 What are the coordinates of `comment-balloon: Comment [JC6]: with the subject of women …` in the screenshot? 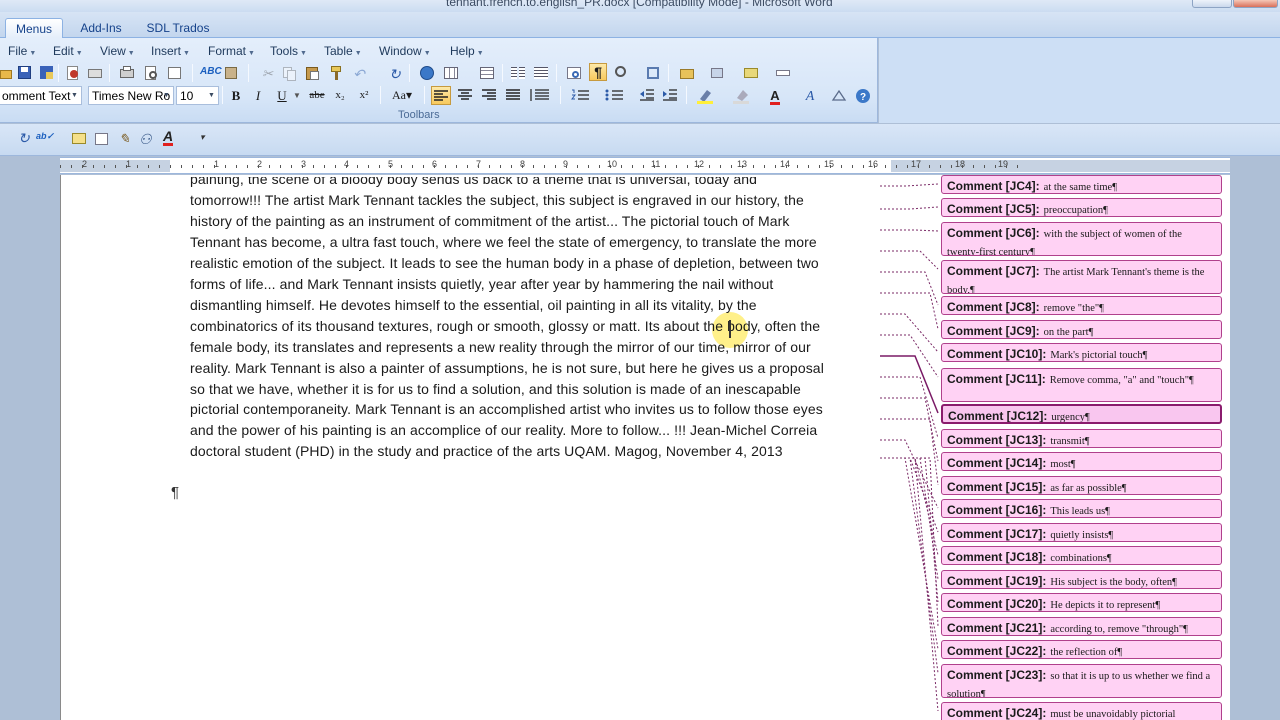 It's located at (1081, 239).